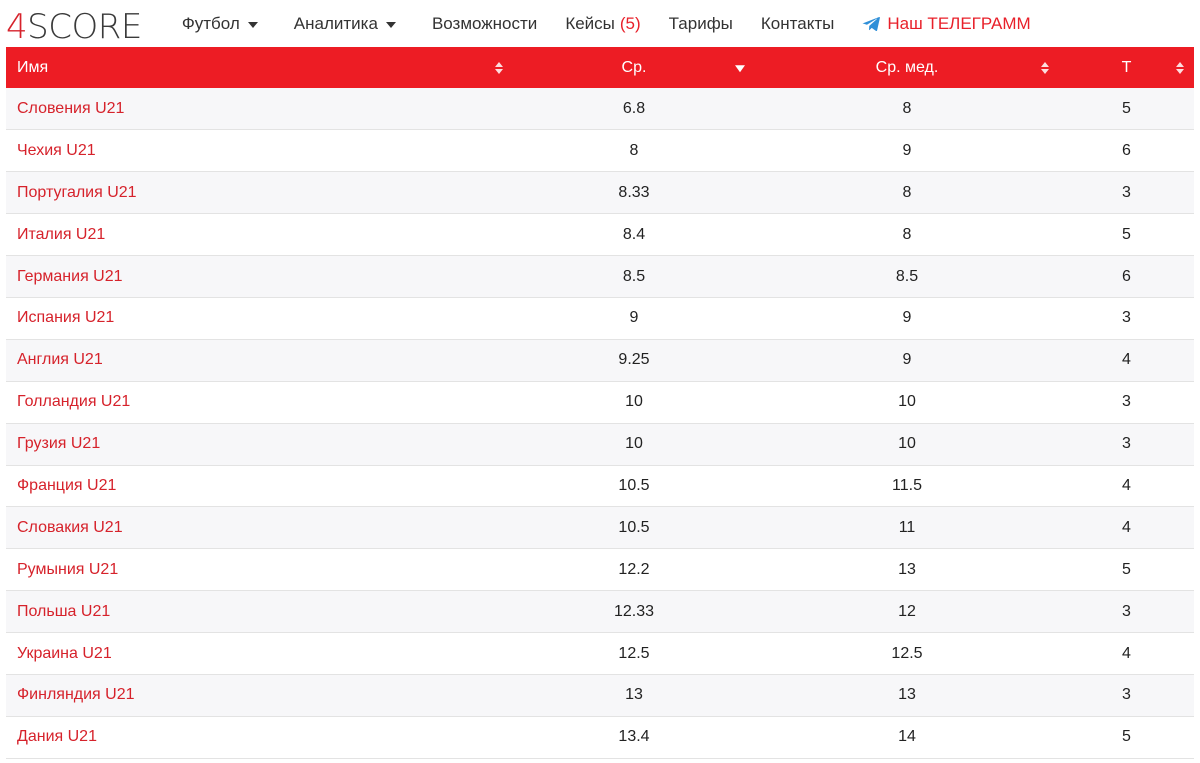 The height and width of the screenshot is (763, 1200). What do you see at coordinates (259, 151) in the screenshot?
I see `team-name-cell: Чехия U21` at bounding box center [259, 151].